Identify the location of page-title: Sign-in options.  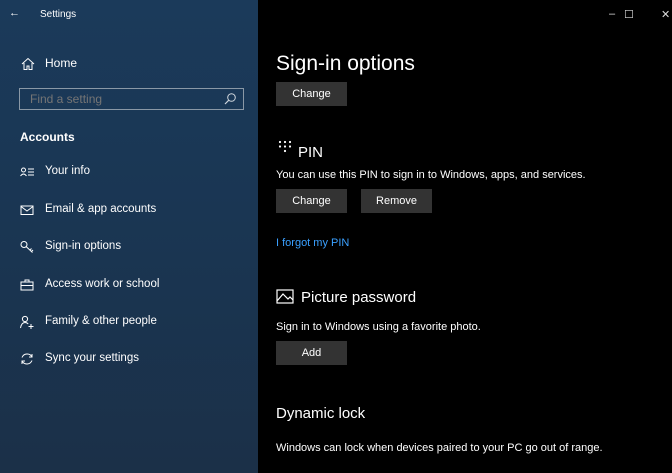
(345, 63).